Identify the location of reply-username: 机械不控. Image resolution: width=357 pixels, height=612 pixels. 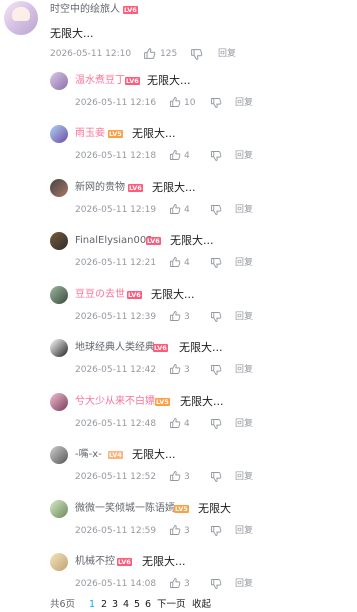
(95, 562).